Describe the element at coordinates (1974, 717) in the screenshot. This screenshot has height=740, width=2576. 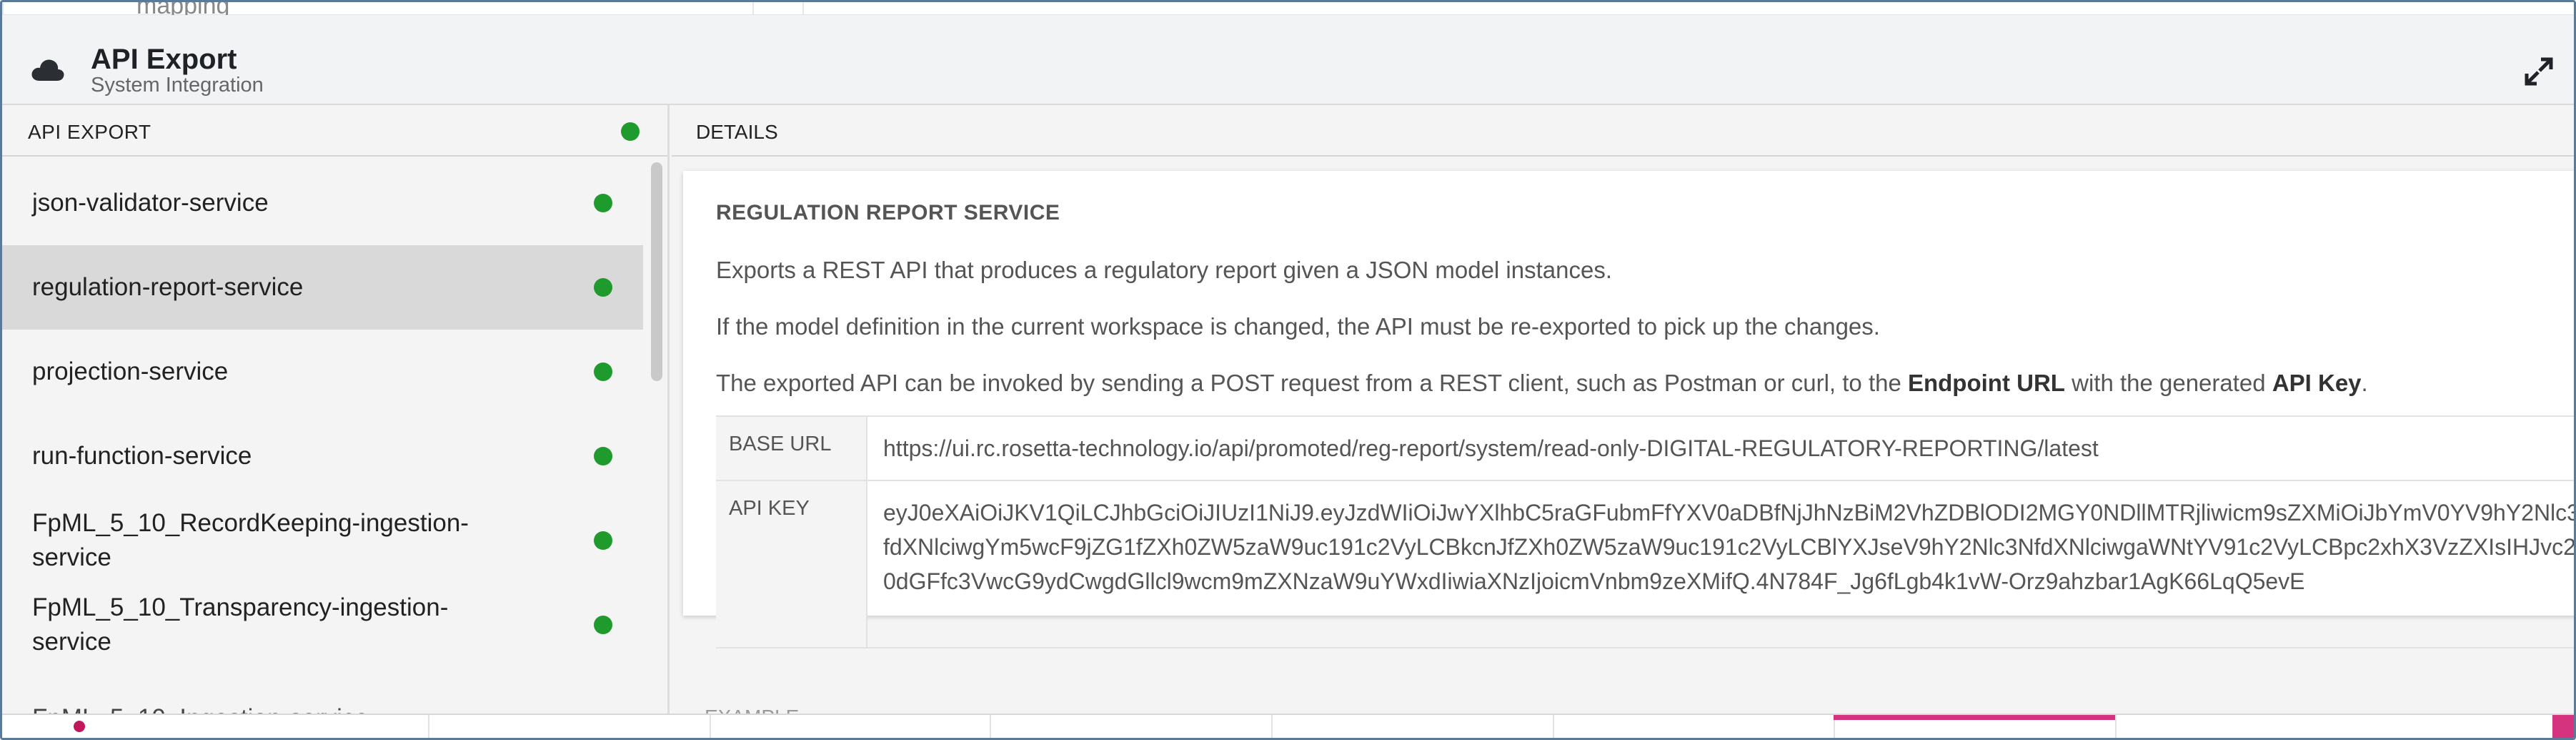
I see `active-tab-indicator` at that location.